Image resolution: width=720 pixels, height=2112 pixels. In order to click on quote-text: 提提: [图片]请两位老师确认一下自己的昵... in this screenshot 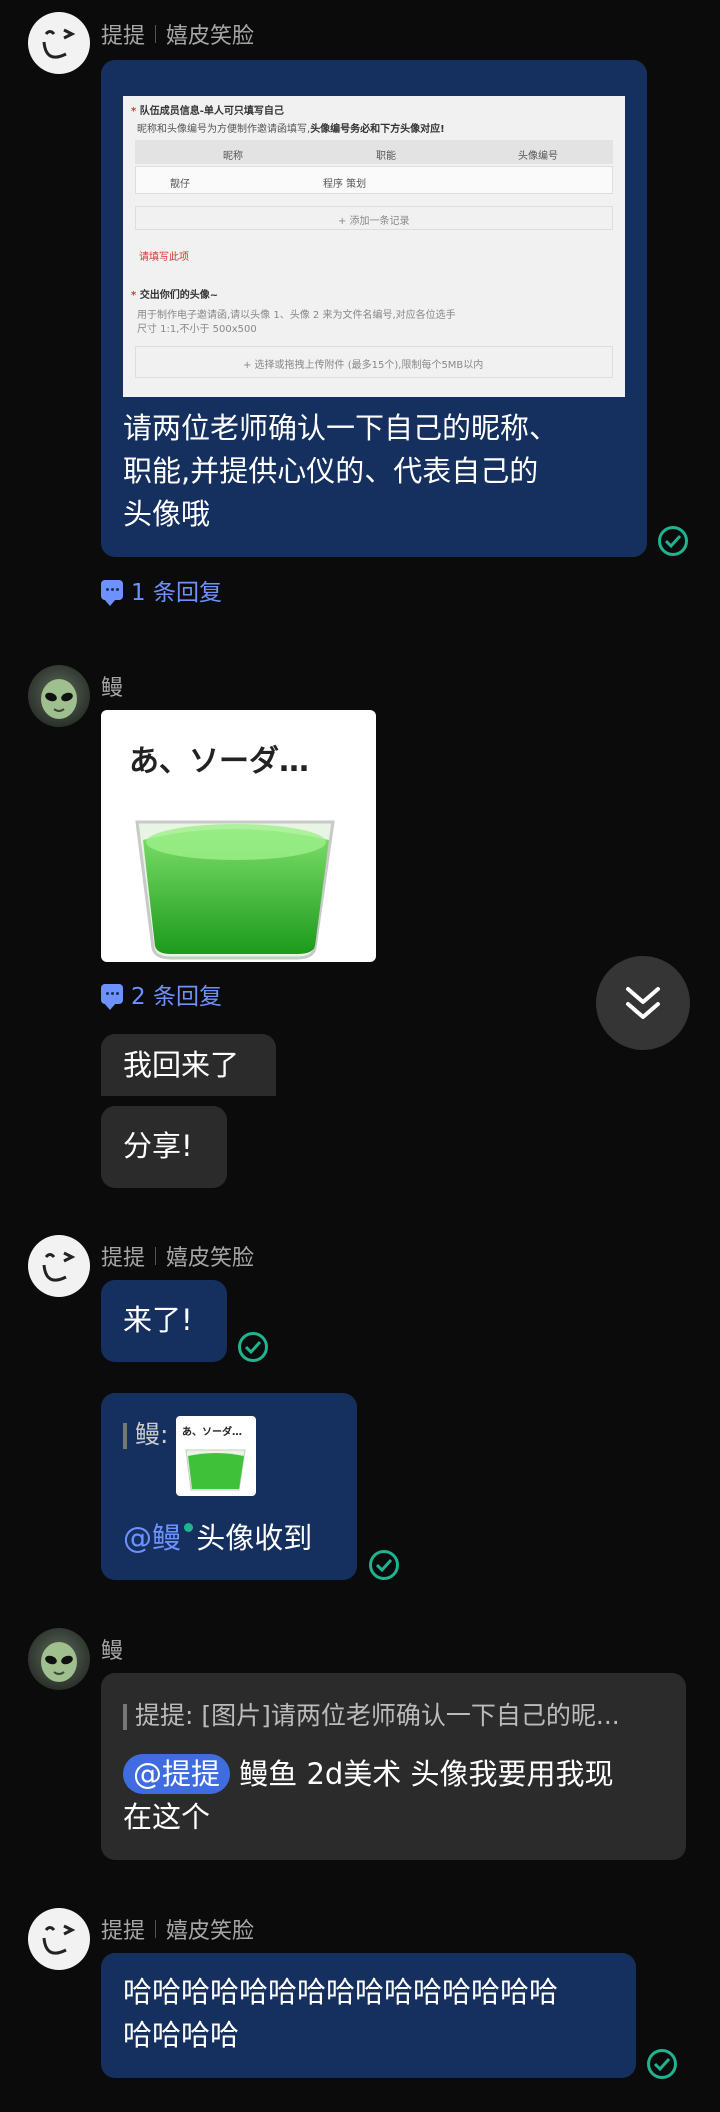, I will do `click(371, 1714)`.